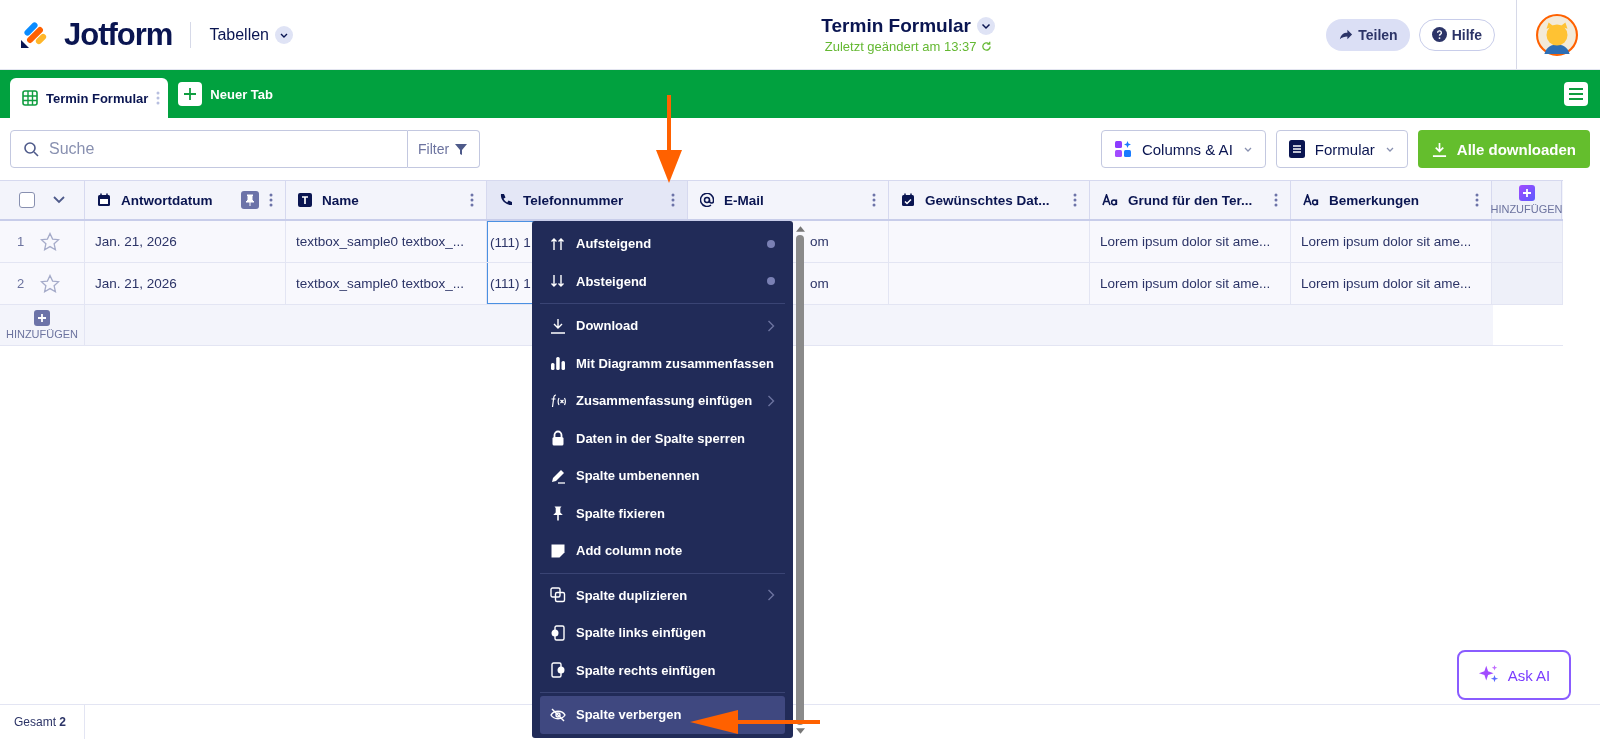 This screenshot has height=739, width=1600. What do you see at coordinates (461, 149) in the screenshot?
I see `filter-icon` at bounding box center [461, 149].